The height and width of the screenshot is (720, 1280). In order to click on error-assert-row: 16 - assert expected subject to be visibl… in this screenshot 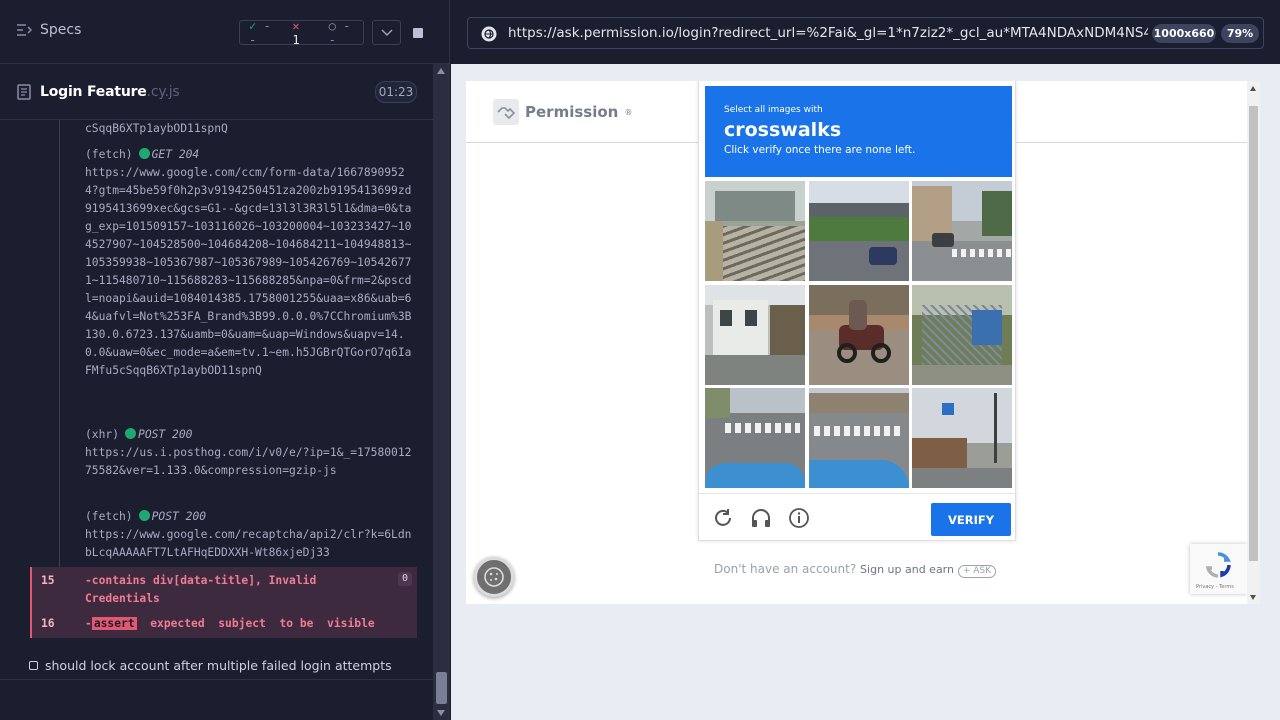, I will do `click(223, 625)`.